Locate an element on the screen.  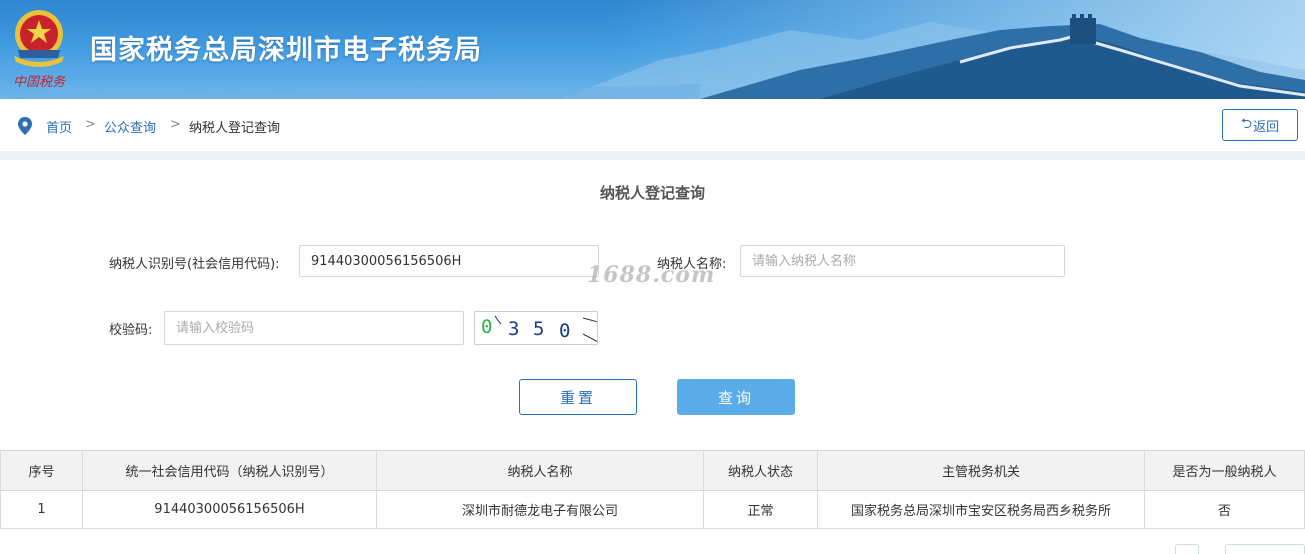
back-button-label: 返回 is located at coordinates (1266, 127).